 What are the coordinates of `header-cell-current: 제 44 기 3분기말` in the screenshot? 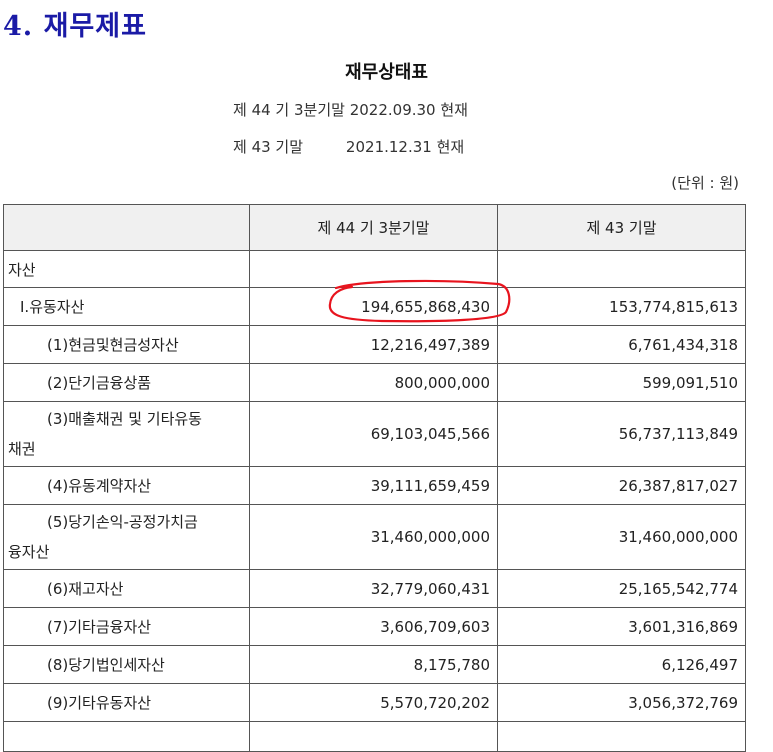 It's located at (373, 227).